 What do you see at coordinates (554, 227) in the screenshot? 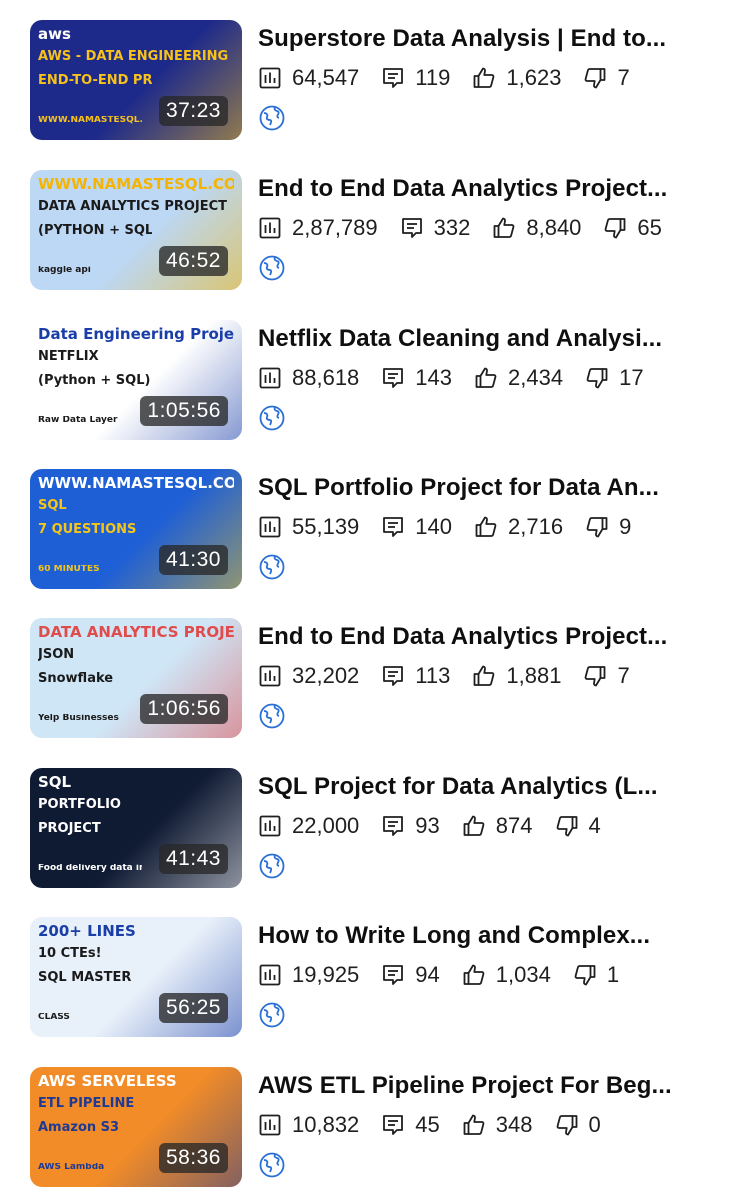
I see `likes-count: 8,840` at bounding box center [554, 227].